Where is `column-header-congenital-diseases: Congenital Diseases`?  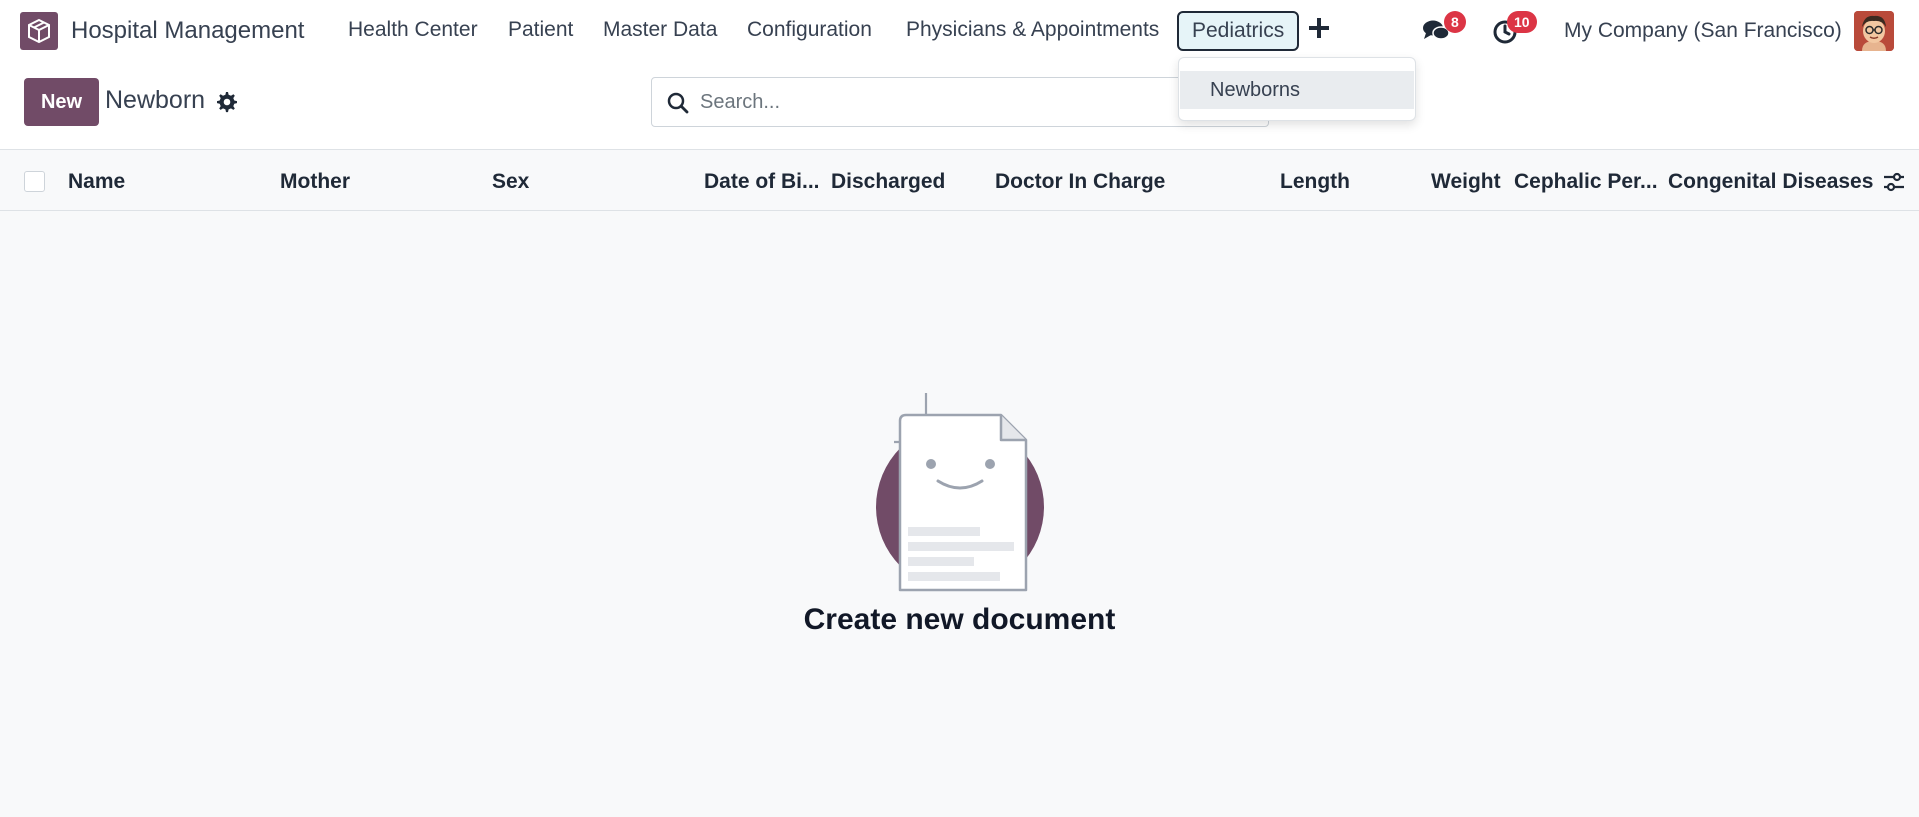
column-header-congenital-diseases: Congenital Diseases is located at coordinates (1770, 182).